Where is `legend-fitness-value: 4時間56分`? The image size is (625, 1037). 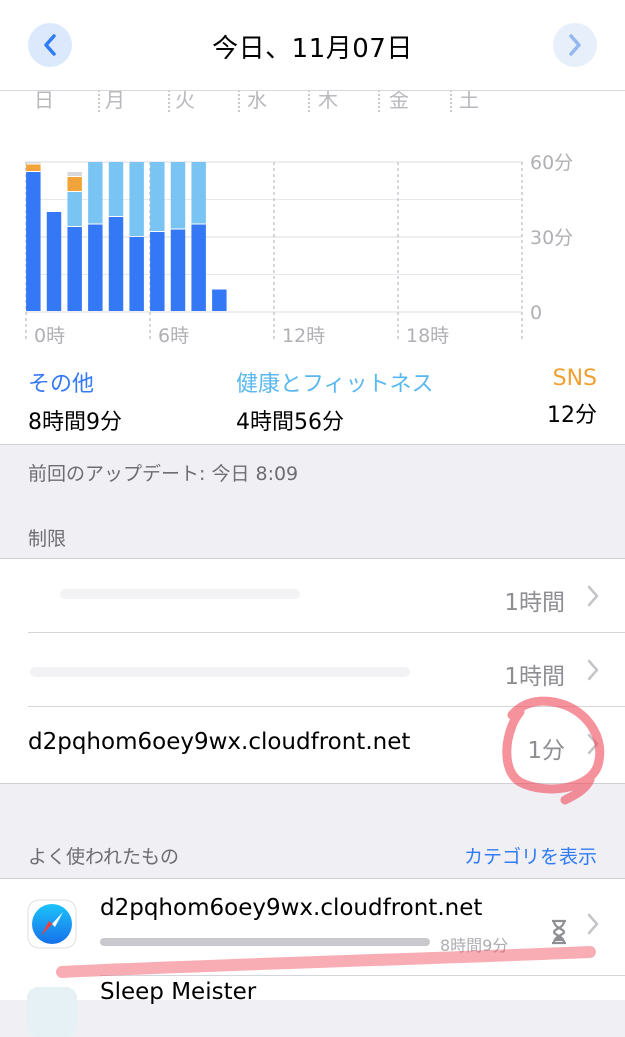 legend-fitness-value: 4時間56分 is located at coordinates (290, 422).